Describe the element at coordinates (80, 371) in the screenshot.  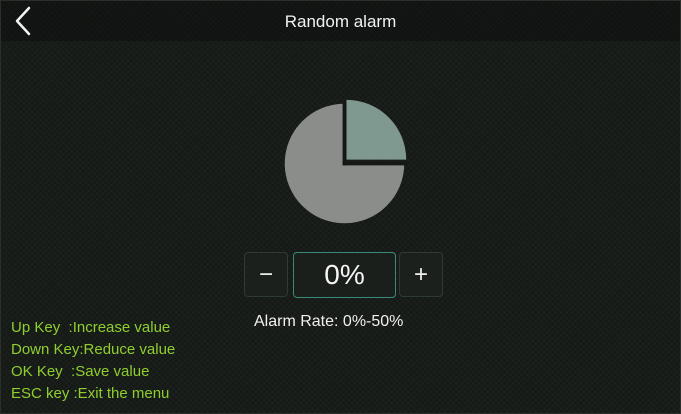
I see `help-line-ok-key: OK Key :Save value` at that location.